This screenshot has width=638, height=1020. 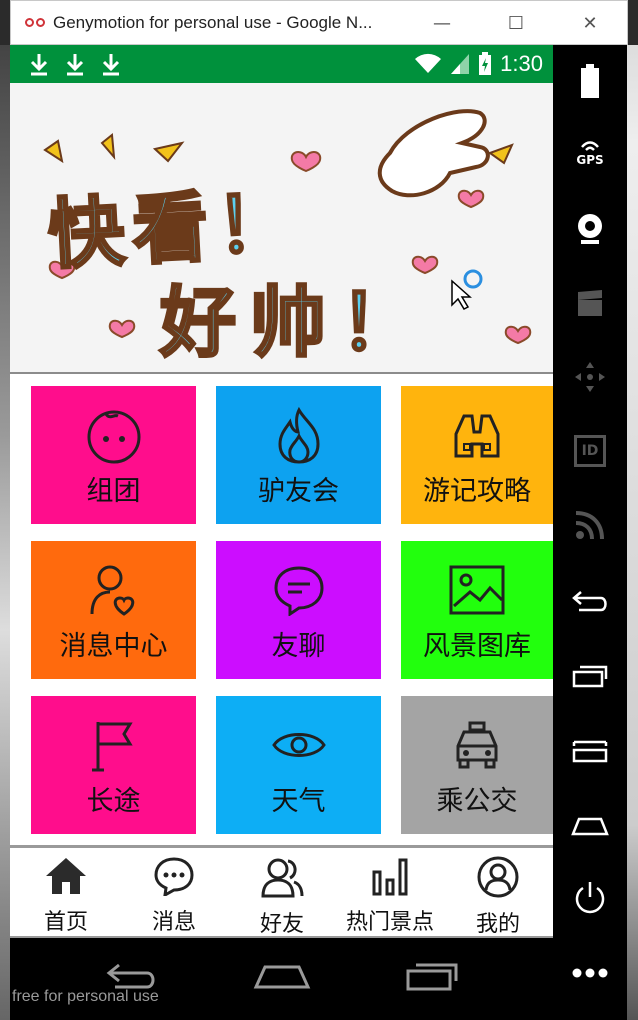 What do you see at coordinates (113, 491) in the screenshot?
I see `tile-label: 组团` at bounding box center [113, 491].